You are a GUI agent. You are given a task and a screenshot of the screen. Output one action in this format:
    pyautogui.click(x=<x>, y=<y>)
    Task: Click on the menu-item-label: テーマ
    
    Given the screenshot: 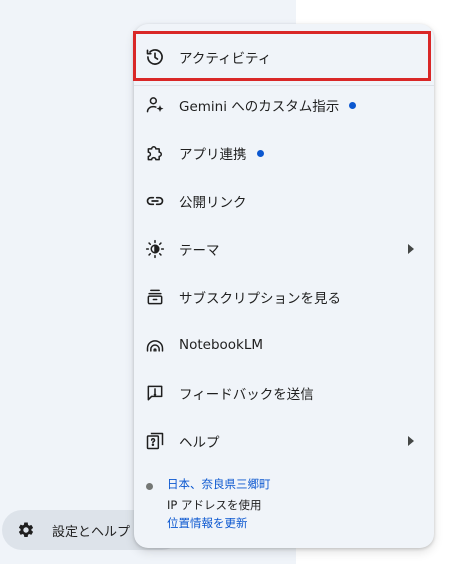 What is the action you would take?
    pyautogui.click(x=199, y=251)
    